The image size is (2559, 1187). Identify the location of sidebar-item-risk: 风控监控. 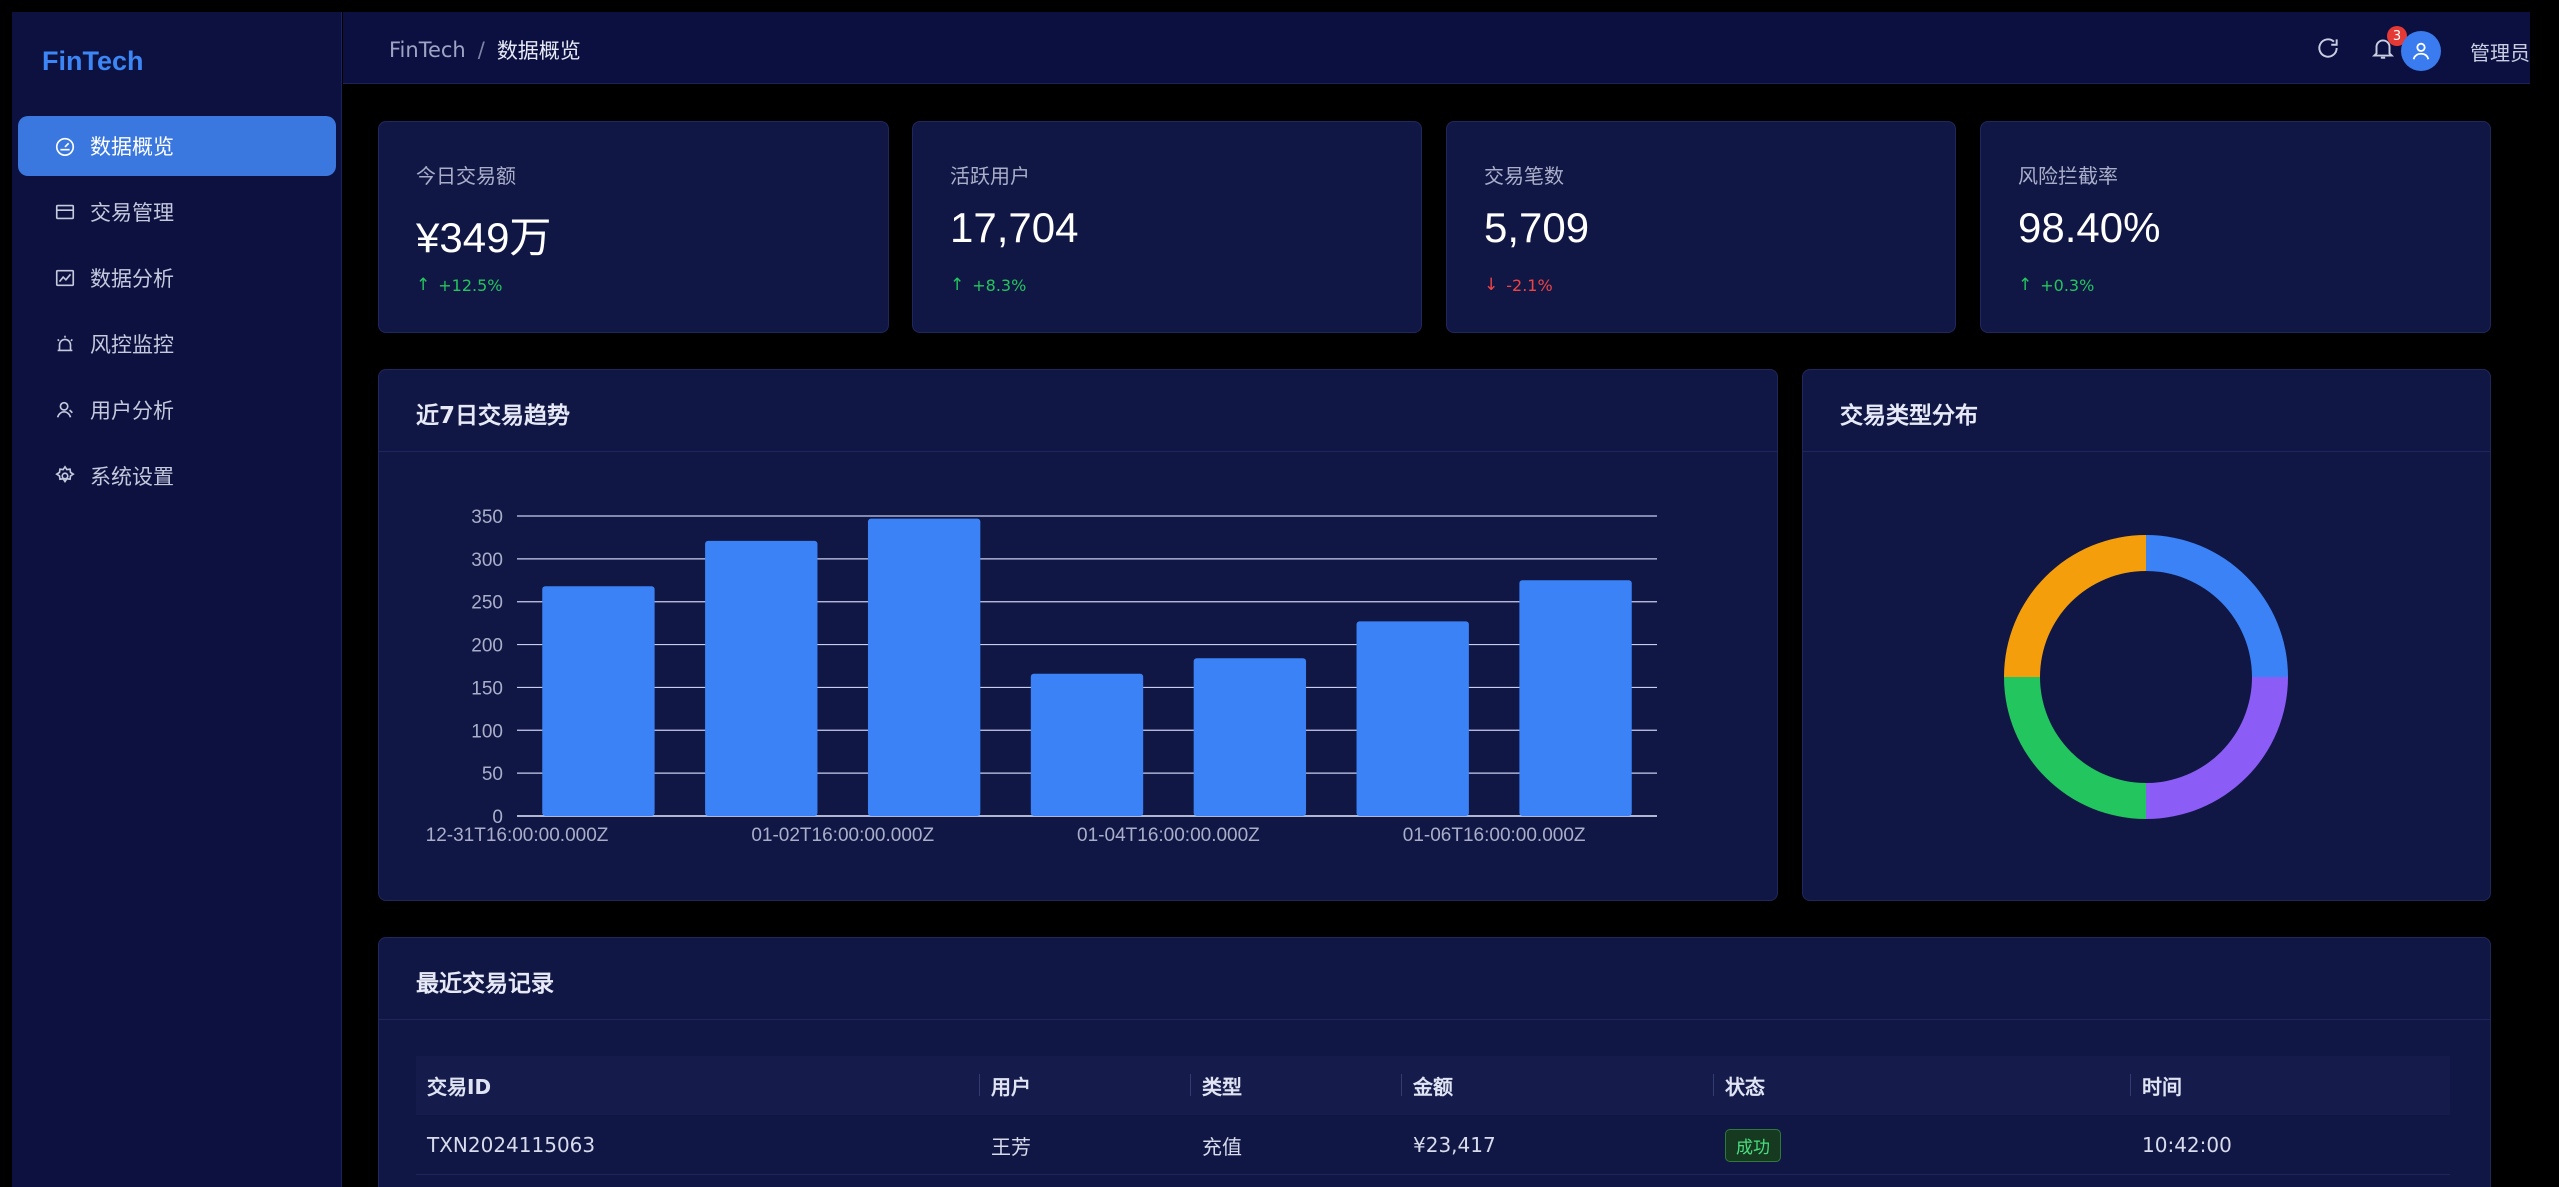
(177, 344).